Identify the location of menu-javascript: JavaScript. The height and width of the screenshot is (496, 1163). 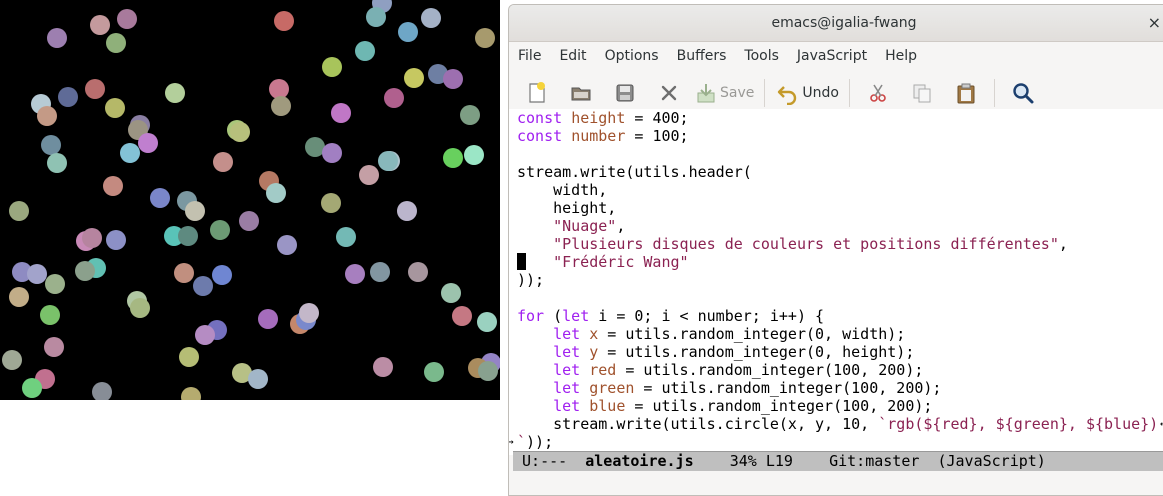
(832, 56).